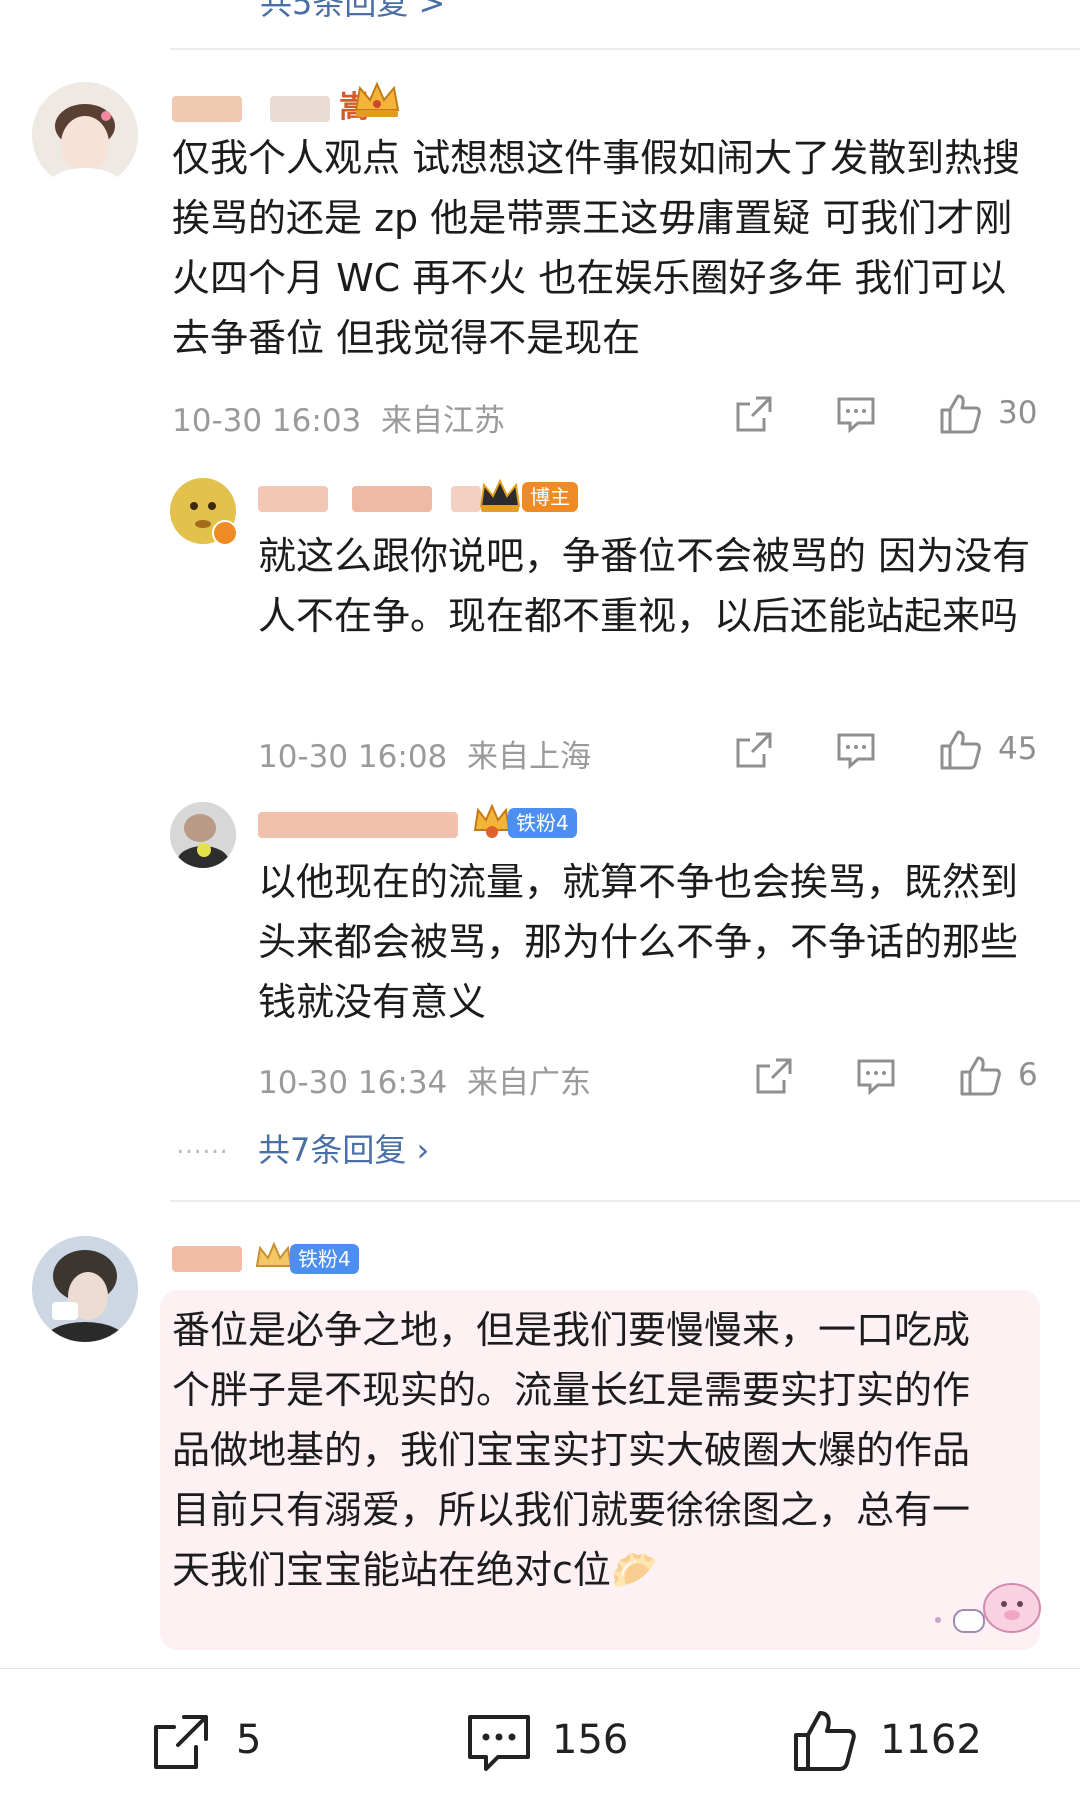 The height and width of the screenshot is (1804, 1080). What do you see at coordinates (181, 1744) in the screenshot?
I see `repost-icon` at bounding box center [181, 1744].